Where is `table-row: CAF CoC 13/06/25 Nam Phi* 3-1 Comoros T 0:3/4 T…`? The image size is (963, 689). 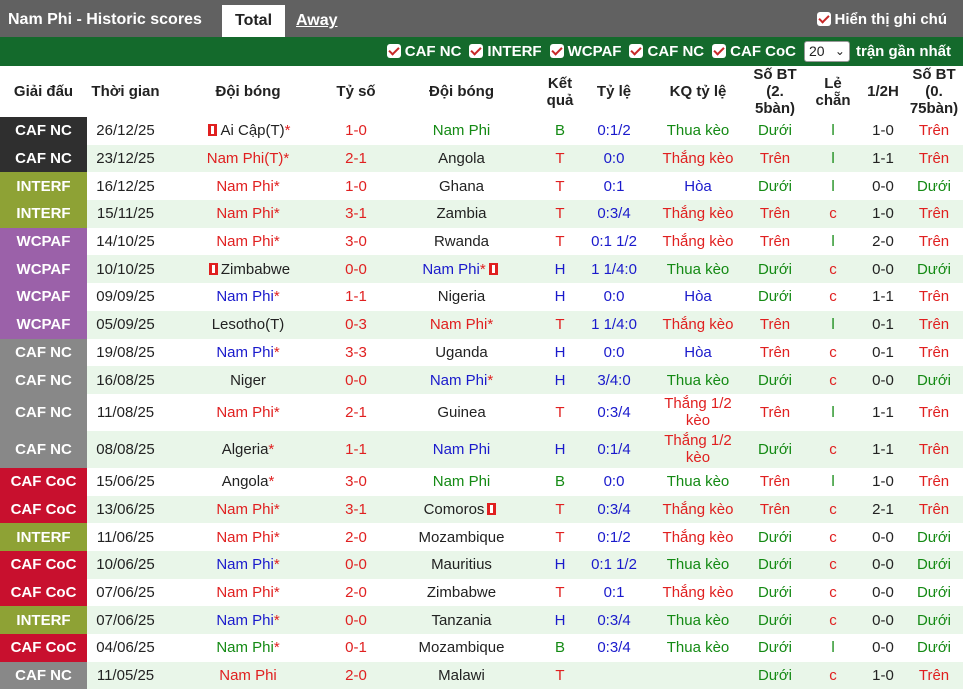 table-row: CAF CoC 13/06/25 Nam Phi* 3-1 Comoros T 0:3/4 T… is located at coordinates (481, 509).